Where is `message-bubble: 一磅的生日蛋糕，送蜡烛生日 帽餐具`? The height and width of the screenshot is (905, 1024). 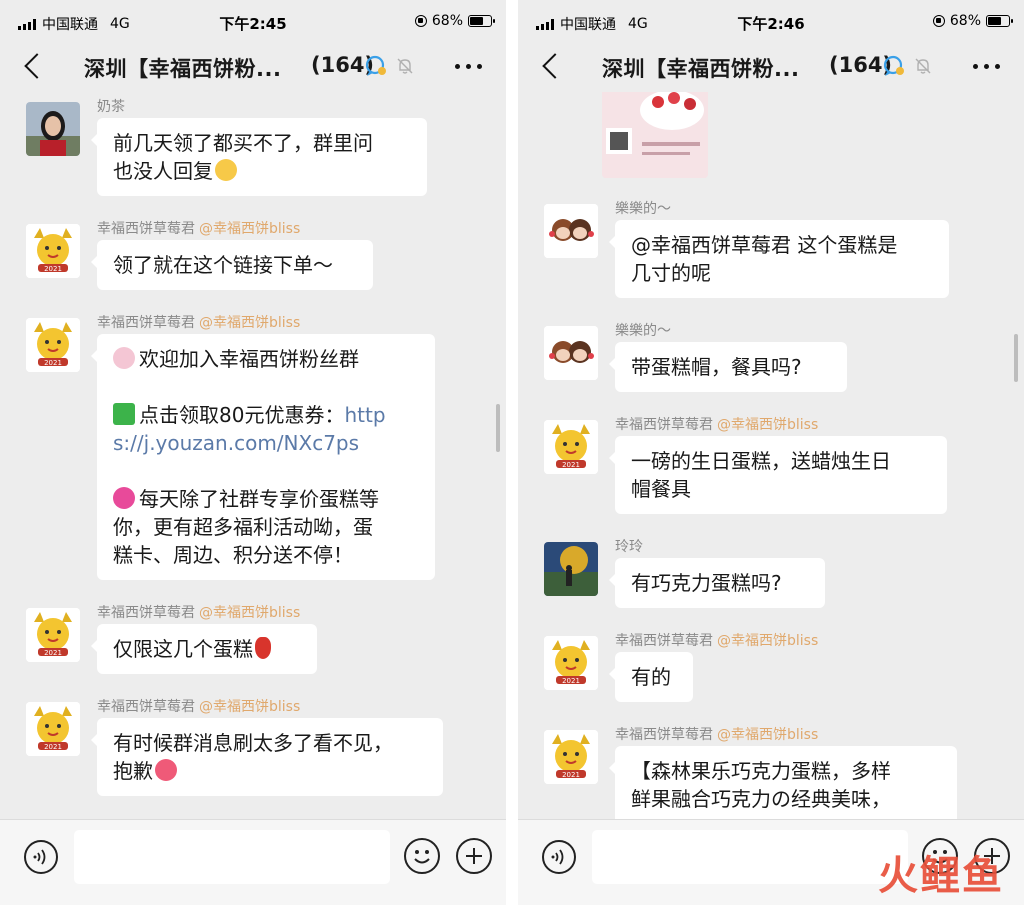
message-bubble: 一磅的生日蛋糕，送蜡烛生日 帽餐具 is located at coordinates (778, 475).